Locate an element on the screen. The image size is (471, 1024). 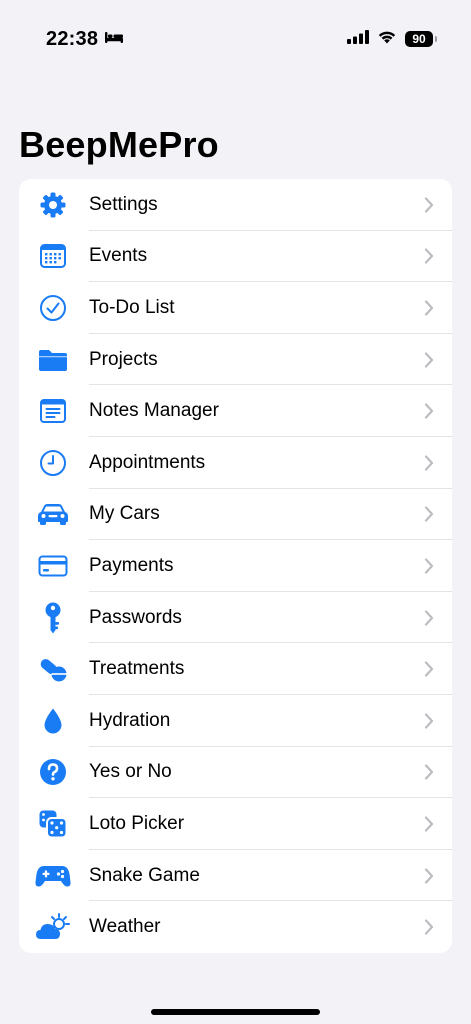
menu-item-label: Passwords is located at coordinates (135, 617).